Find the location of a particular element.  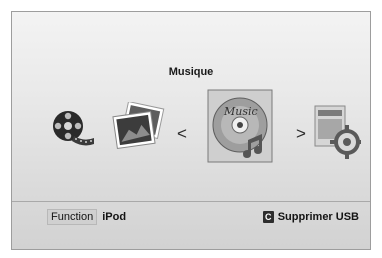

footer-divider is located at coordinates (191, 201).